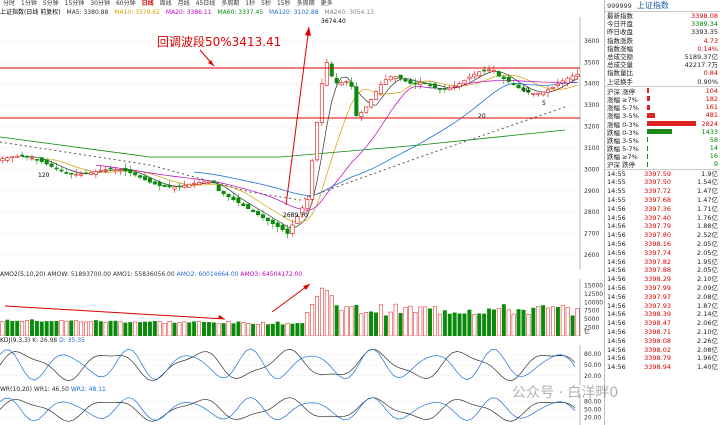 This screenshot has width=720, height=425. I want to click on period-tab-3: 15分钟, so click(75, 4).